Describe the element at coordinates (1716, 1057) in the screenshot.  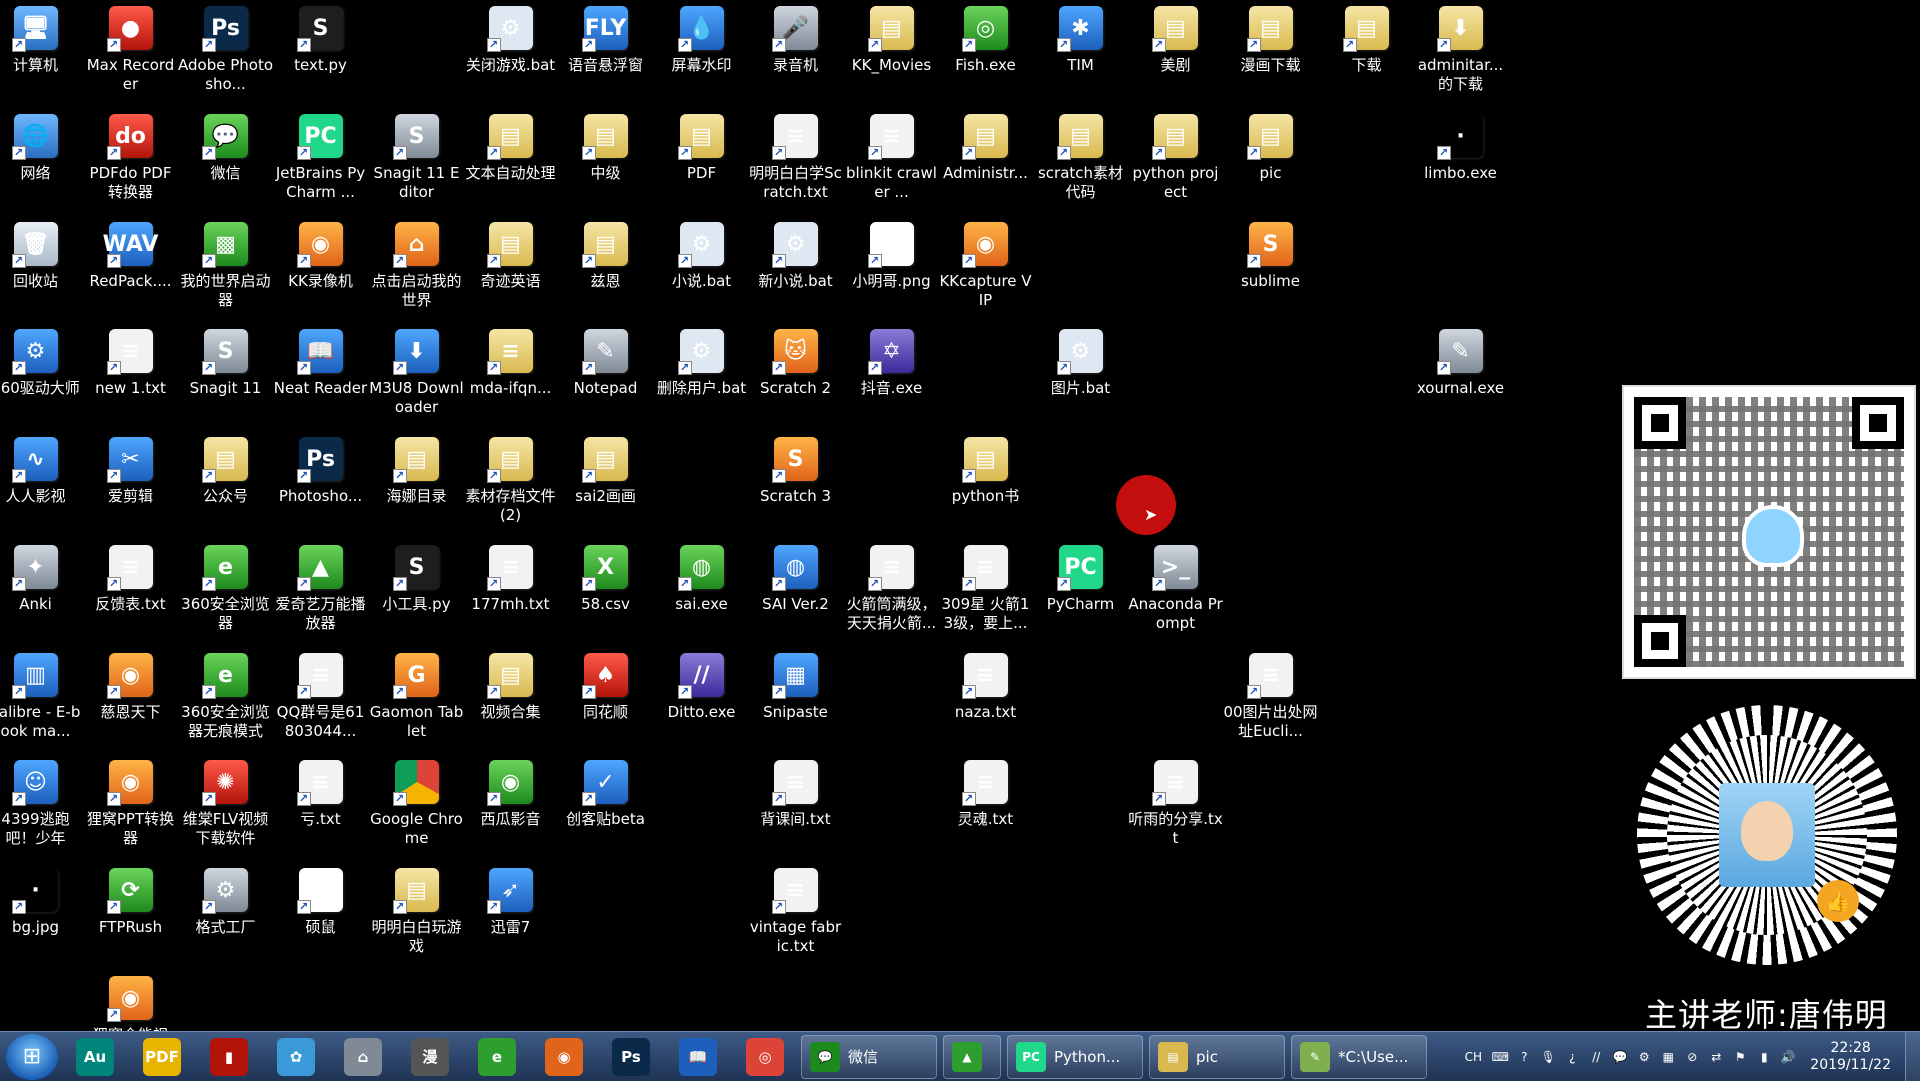
I see `network-tray-icon: ⇄` at that location.